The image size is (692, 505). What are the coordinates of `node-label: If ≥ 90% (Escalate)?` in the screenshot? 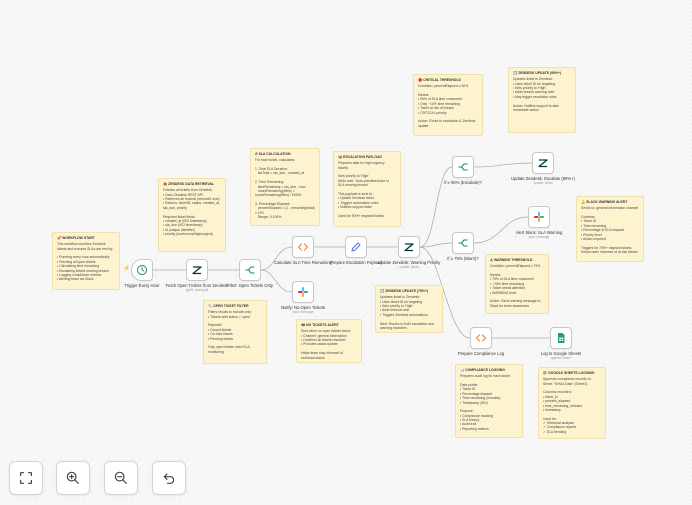 It's located at (463, 182).